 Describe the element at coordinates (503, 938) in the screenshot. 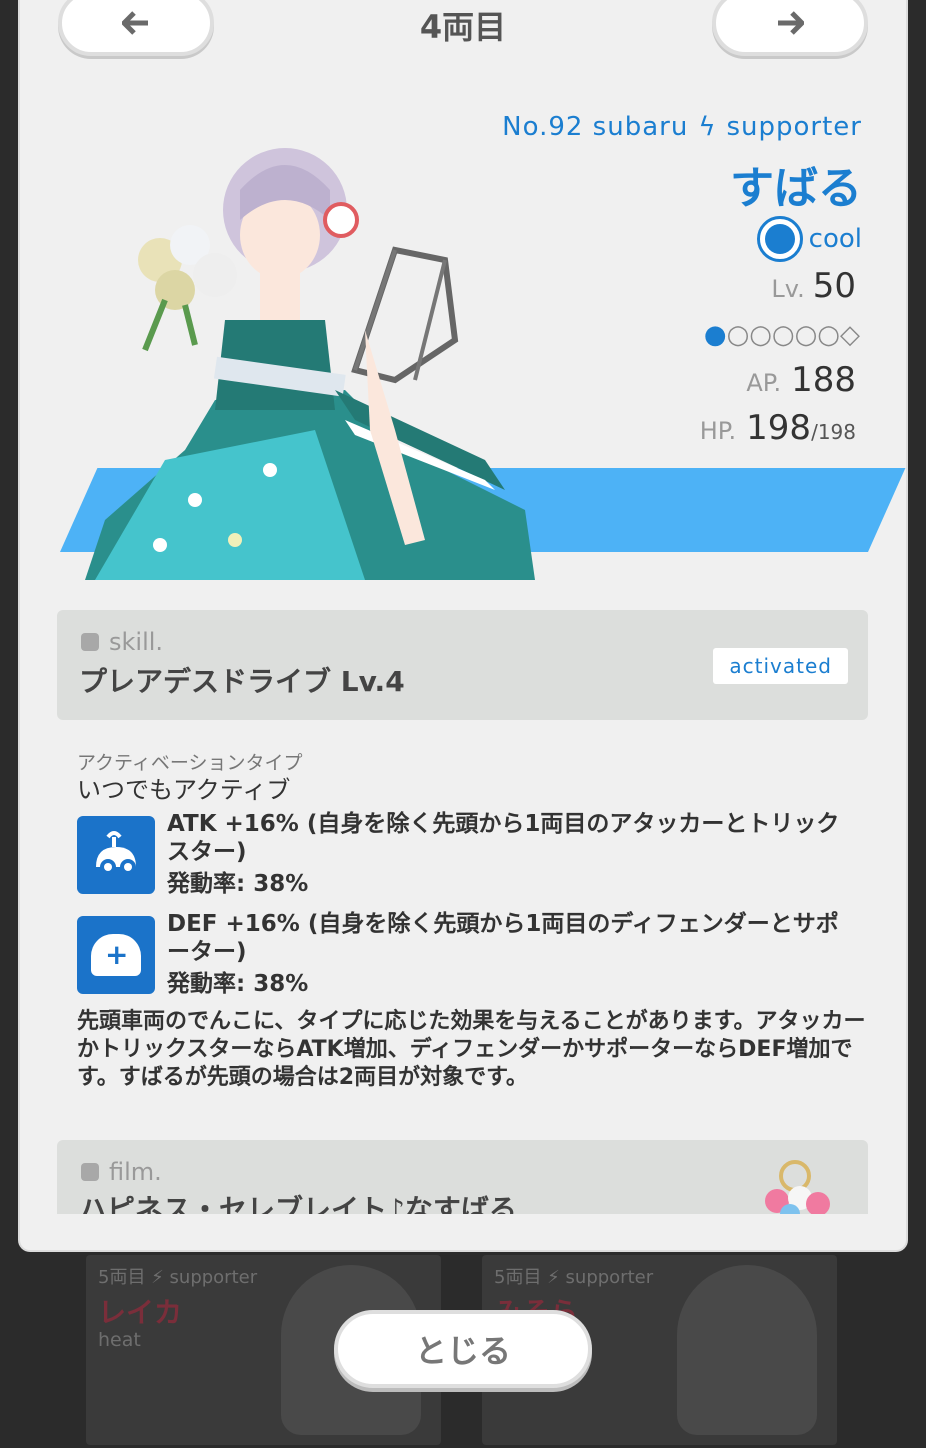

I see `effect-text: DEF +16% (自身を除く先頭から1両目のディフェンダーとサポーター)` at that location.